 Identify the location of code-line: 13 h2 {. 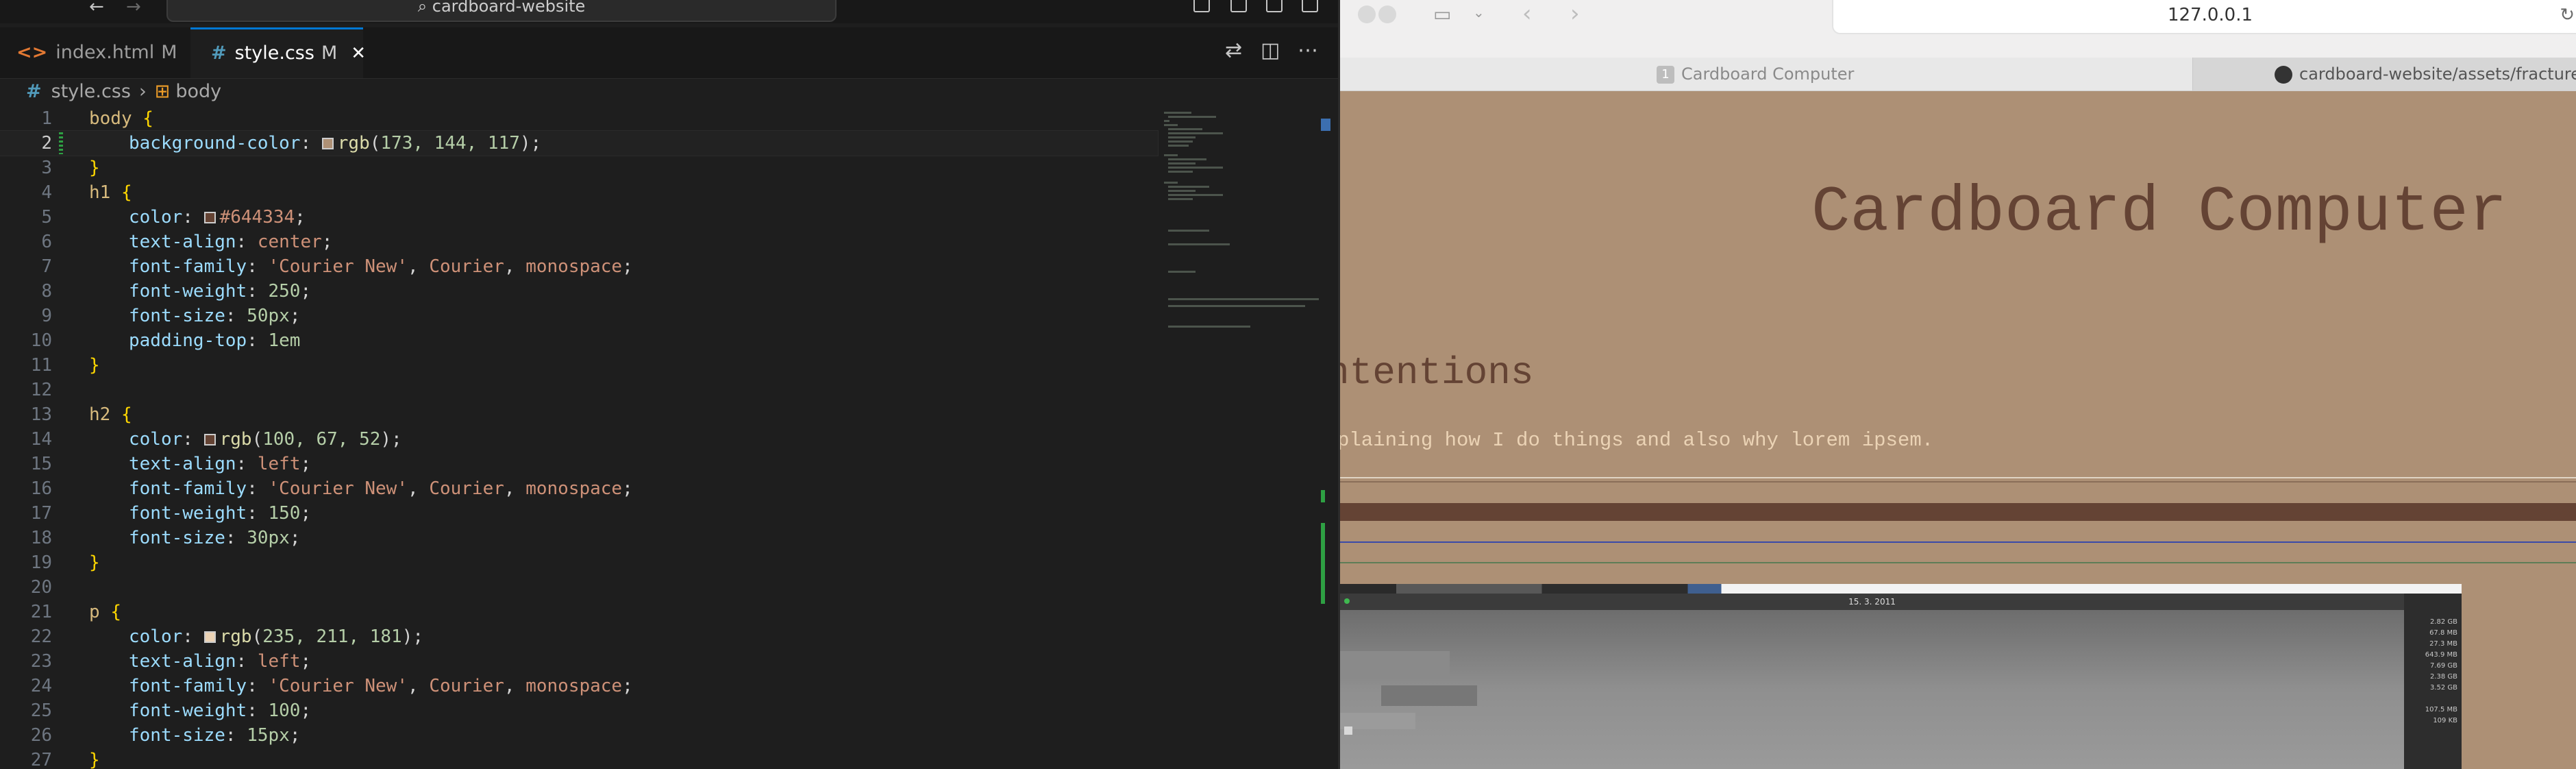
(81, 415).